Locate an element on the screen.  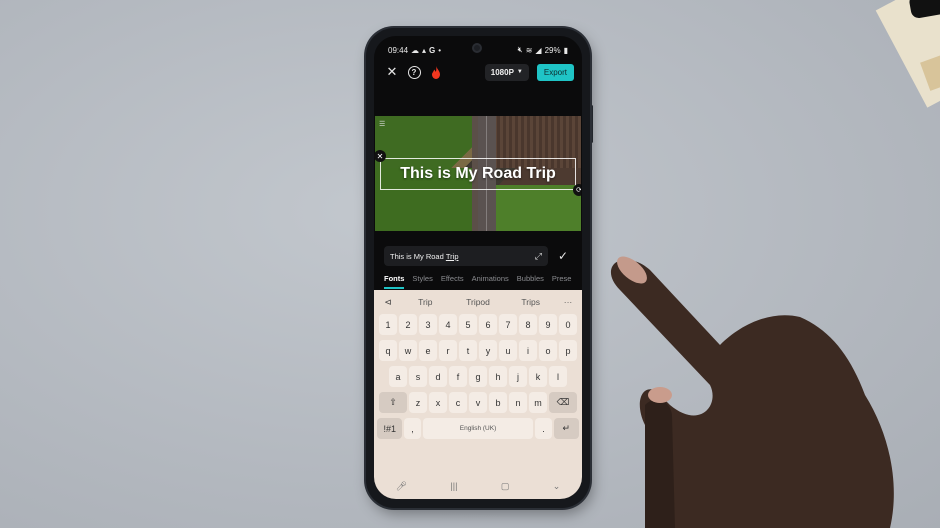
key: c is located at coordinates (458, 402).